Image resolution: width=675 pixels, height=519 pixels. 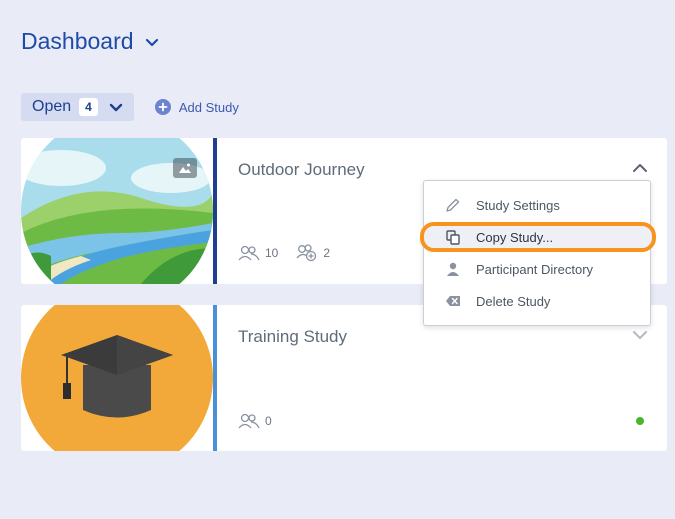 I want to click on study-stats: 0, so click(x=261, y=421).